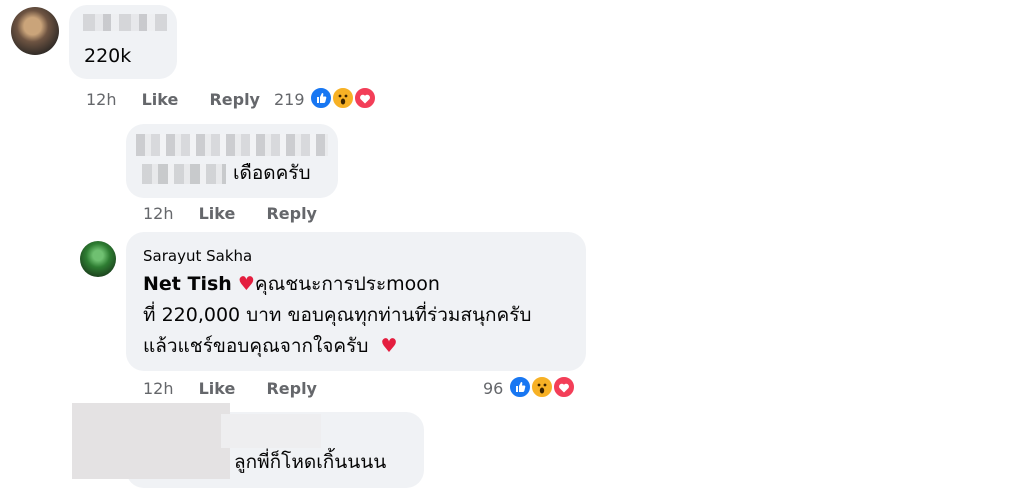 The image size is (1025, 493). What do you see at coordinates (256, 346) in the screenshot?
I see `comment-line: แล้วแชร์ขอบคุณจากใจครับ` at bounding box center [256, 346].